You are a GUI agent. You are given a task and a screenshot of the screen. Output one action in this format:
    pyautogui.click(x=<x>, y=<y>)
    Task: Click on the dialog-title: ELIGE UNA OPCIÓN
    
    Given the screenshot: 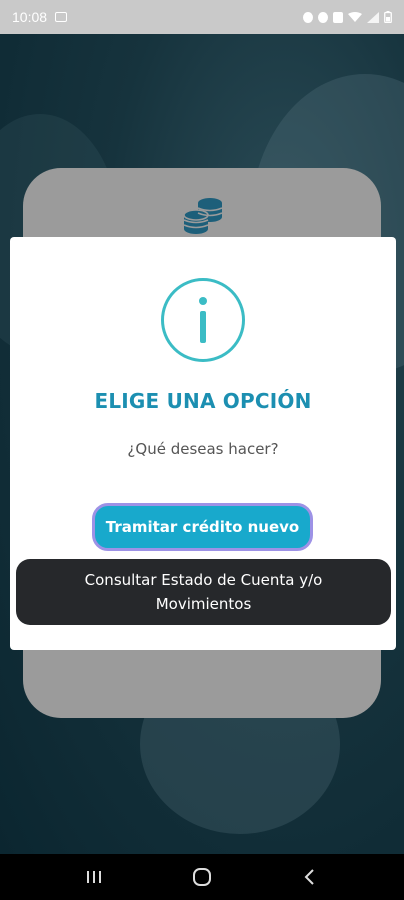 What is the action you would take?
    pyautogui.click(x=203, y=401)
    